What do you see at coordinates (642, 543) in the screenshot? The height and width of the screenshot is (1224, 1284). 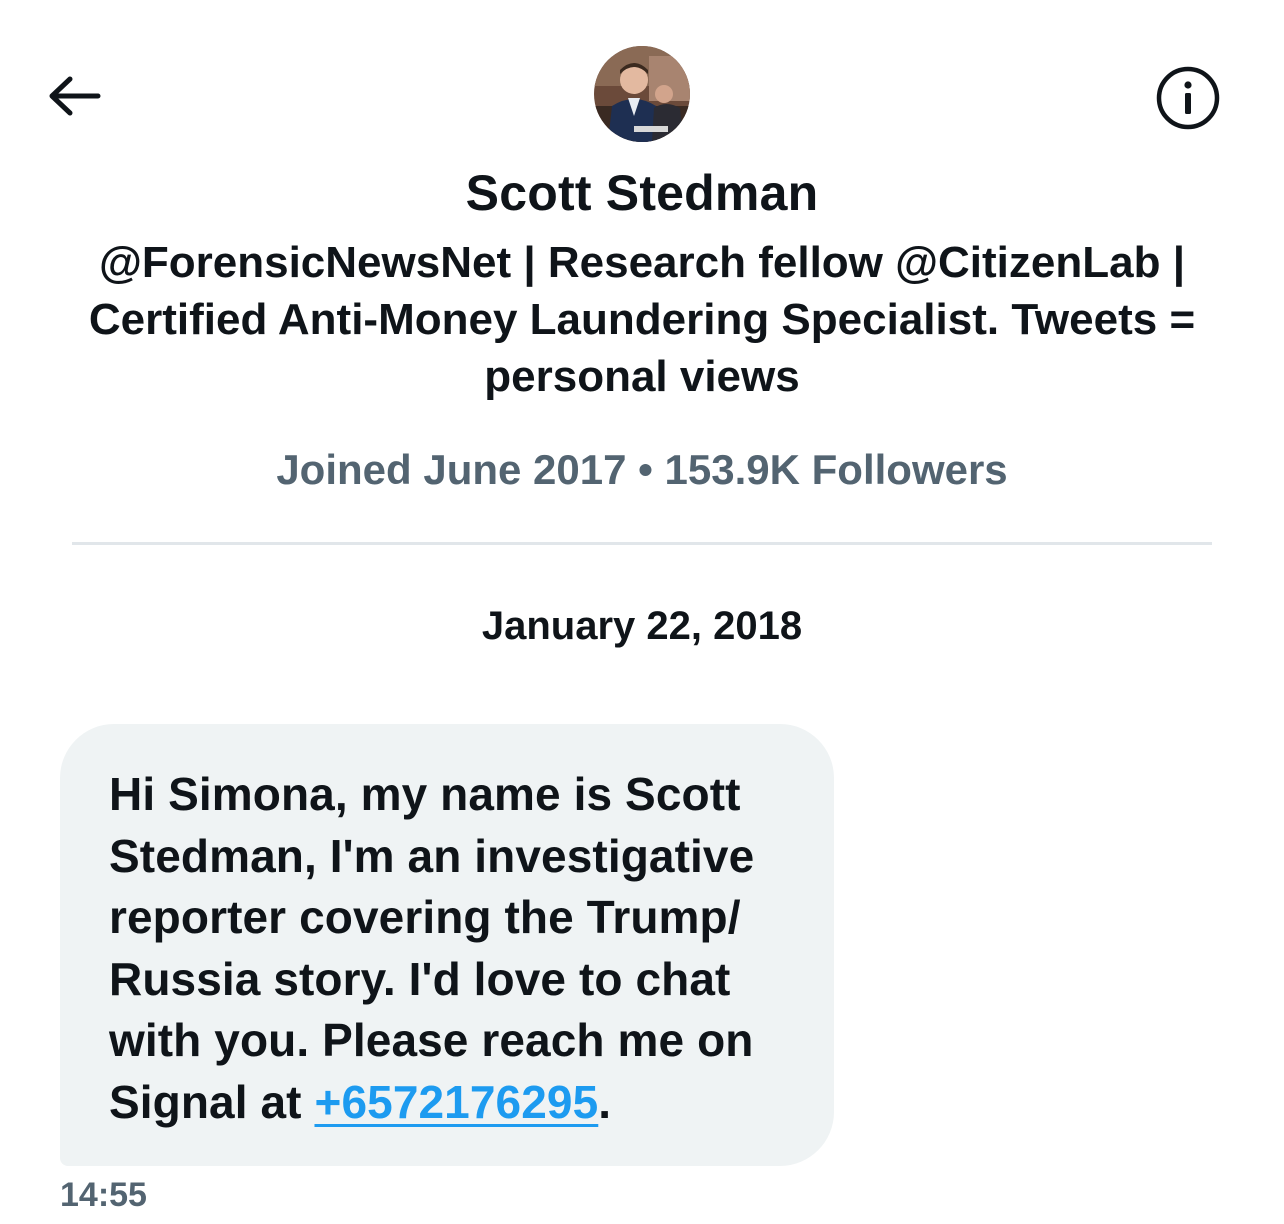 I see `divider` at bounding box center [642, 543].